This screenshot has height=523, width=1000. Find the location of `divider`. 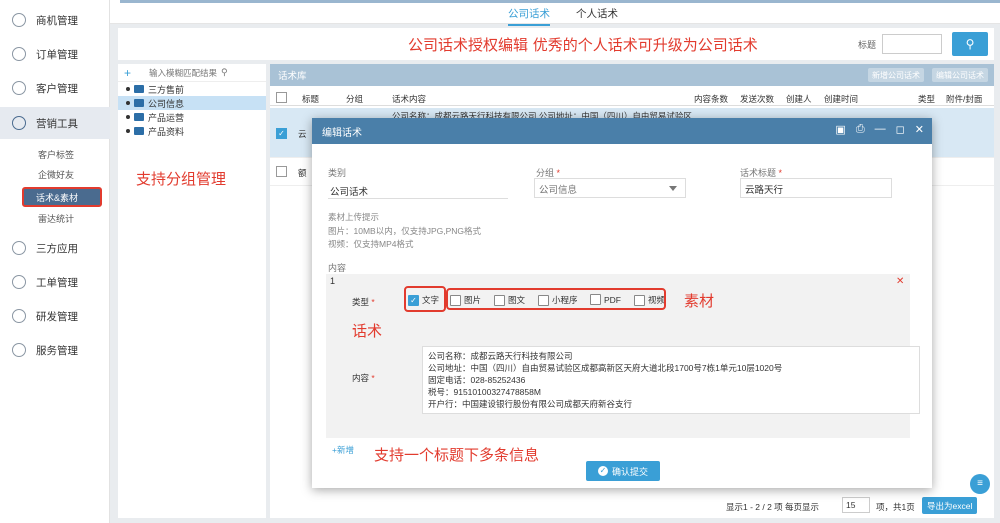

divider is located at coordinates (418, 198).